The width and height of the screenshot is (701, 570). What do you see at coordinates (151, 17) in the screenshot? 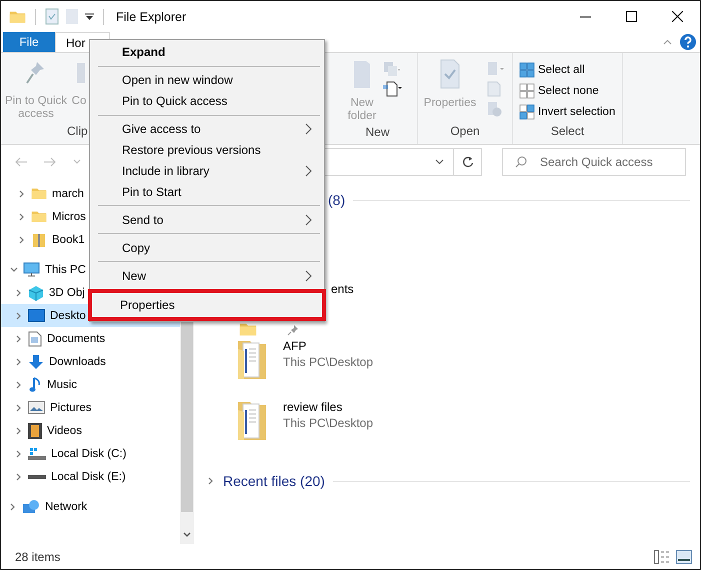
I see `window-title: File Explorer` at bounding box center [151, 17].